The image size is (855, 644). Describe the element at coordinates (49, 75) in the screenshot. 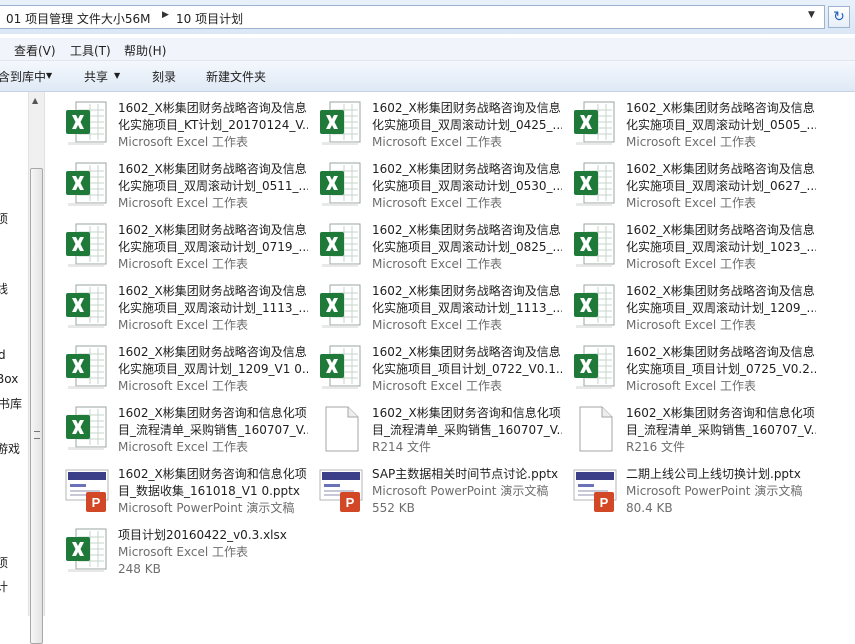

I see `include-library-dropdown-icon: ▼` at that location.